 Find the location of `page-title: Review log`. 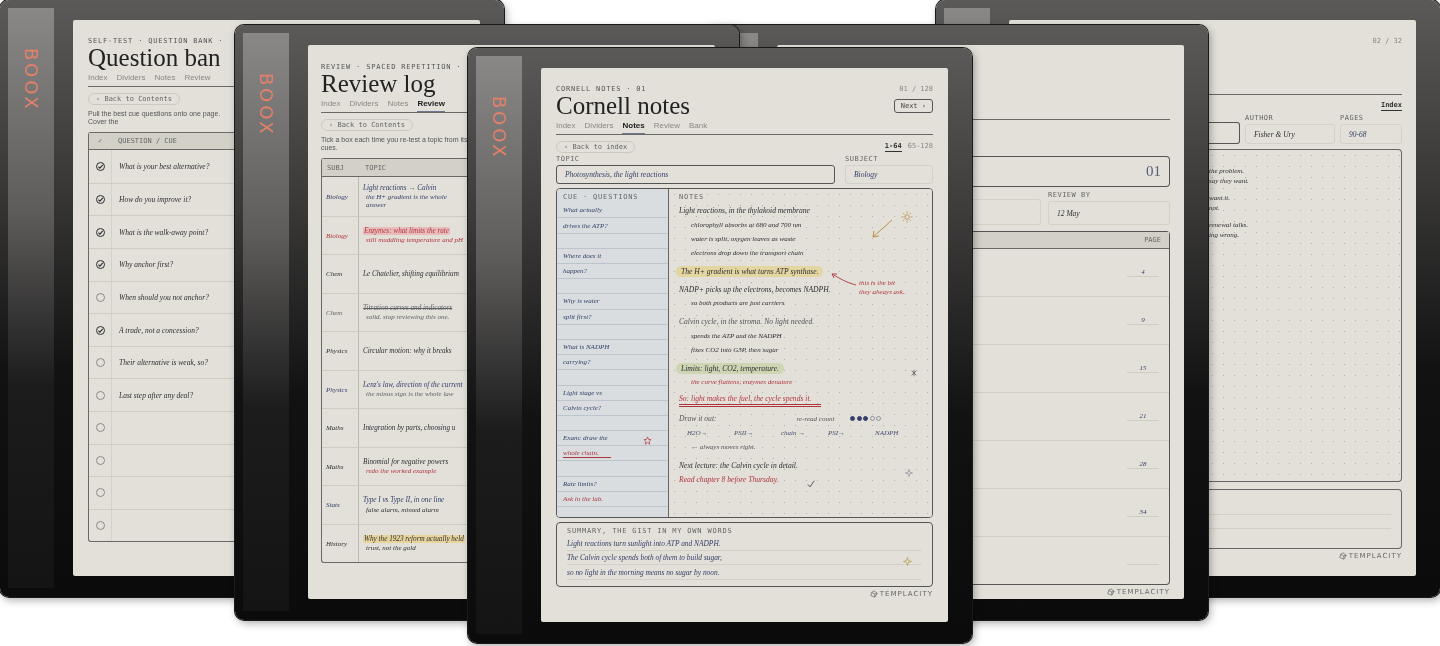

page-title: Review log is located at coordinates (379, 84).